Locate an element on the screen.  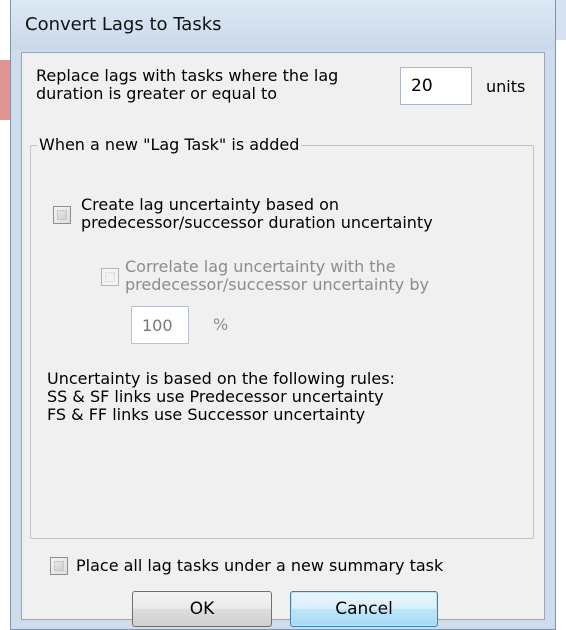
title-bar: Convert Lags to Tasks is located at coordinates (283, 25).